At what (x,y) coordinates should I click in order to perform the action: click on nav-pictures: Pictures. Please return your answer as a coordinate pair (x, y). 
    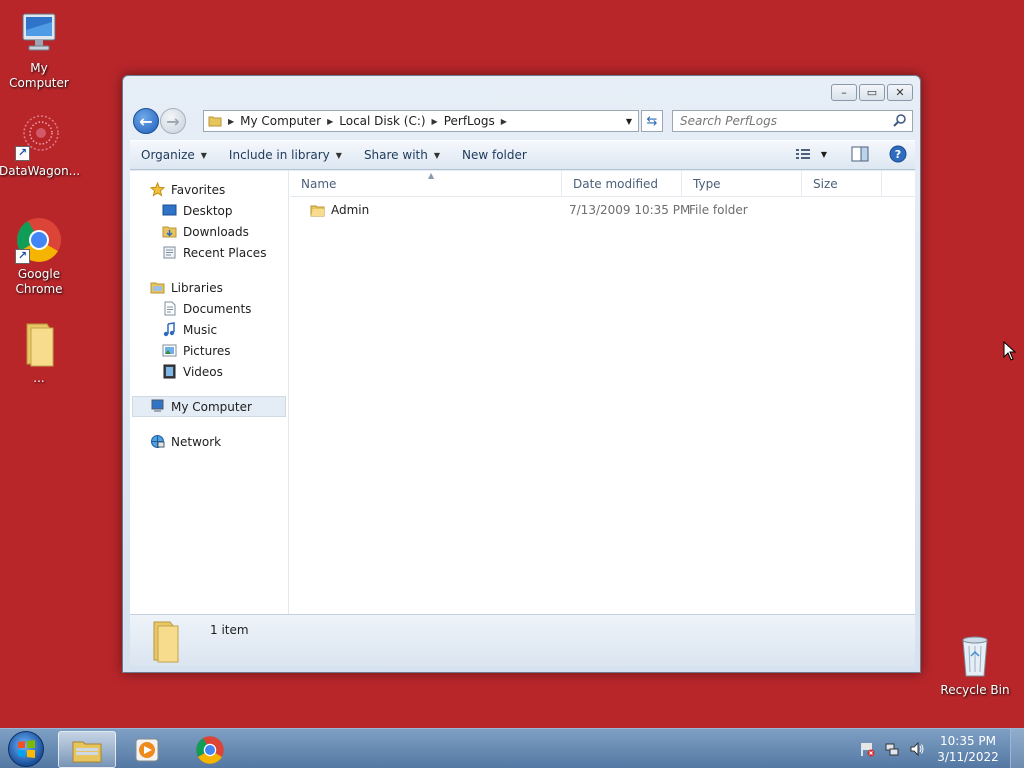
    Looking at the image, I should click on (209, 350).